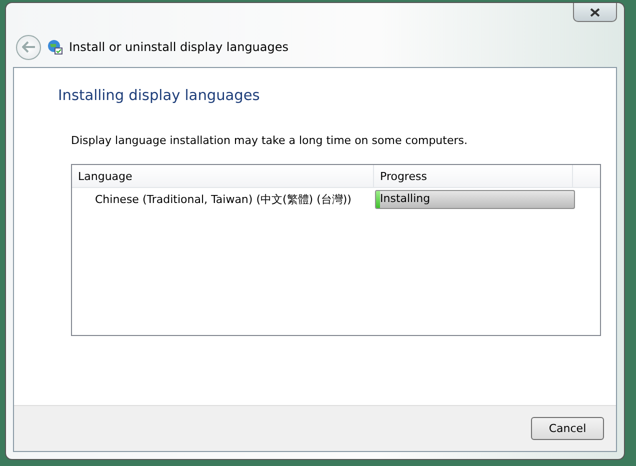  Describe the element at coordinates (29, 47) in the screenshot. I see `back-arrow-icon` at that location.